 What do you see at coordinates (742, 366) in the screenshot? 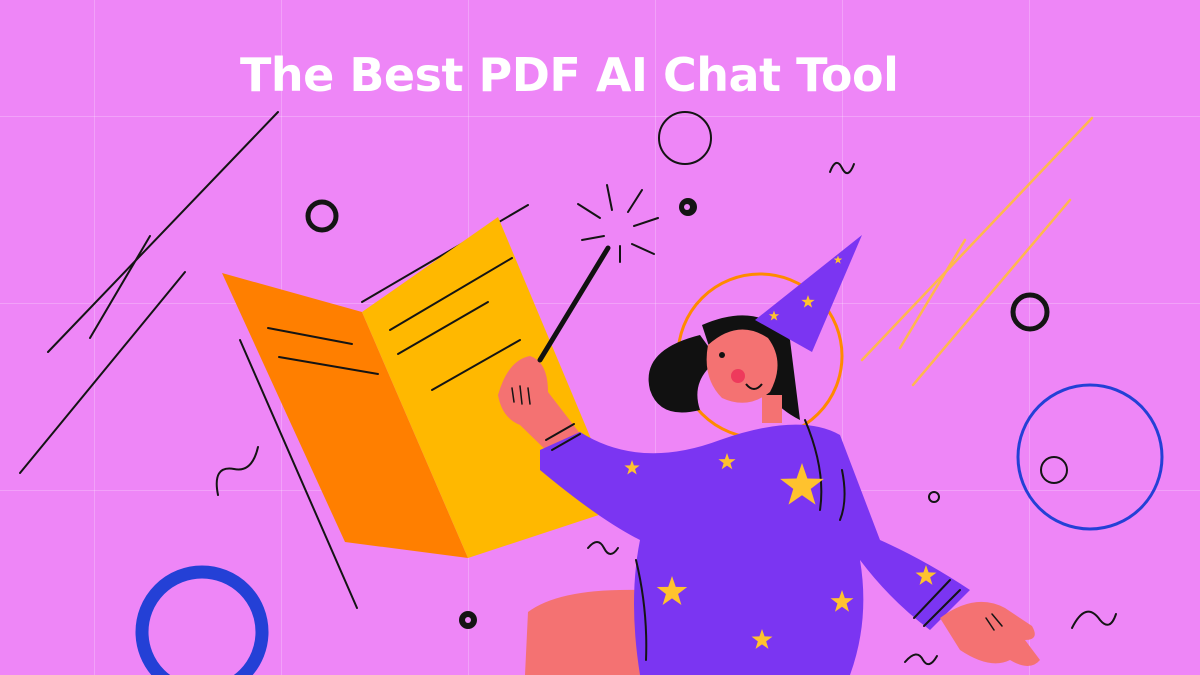
I see `face` at bounding box center [742, 366].